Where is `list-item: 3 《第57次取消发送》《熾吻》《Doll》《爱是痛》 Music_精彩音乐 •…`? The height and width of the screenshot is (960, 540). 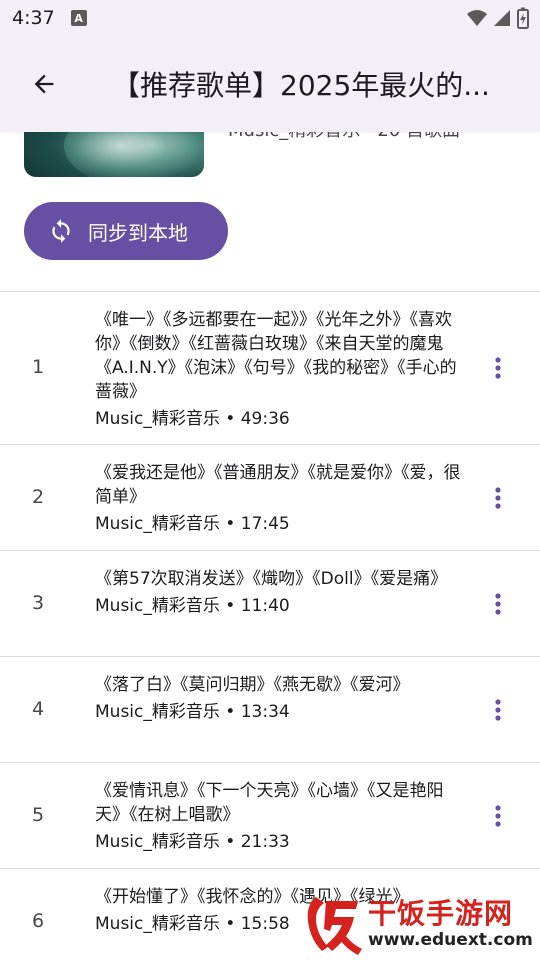 list-item: 3 《第57次取消发送》《熾吻》《Doll》《爱是痛》 Music_精彩音乐 •… is located at coordinates (270, 604).